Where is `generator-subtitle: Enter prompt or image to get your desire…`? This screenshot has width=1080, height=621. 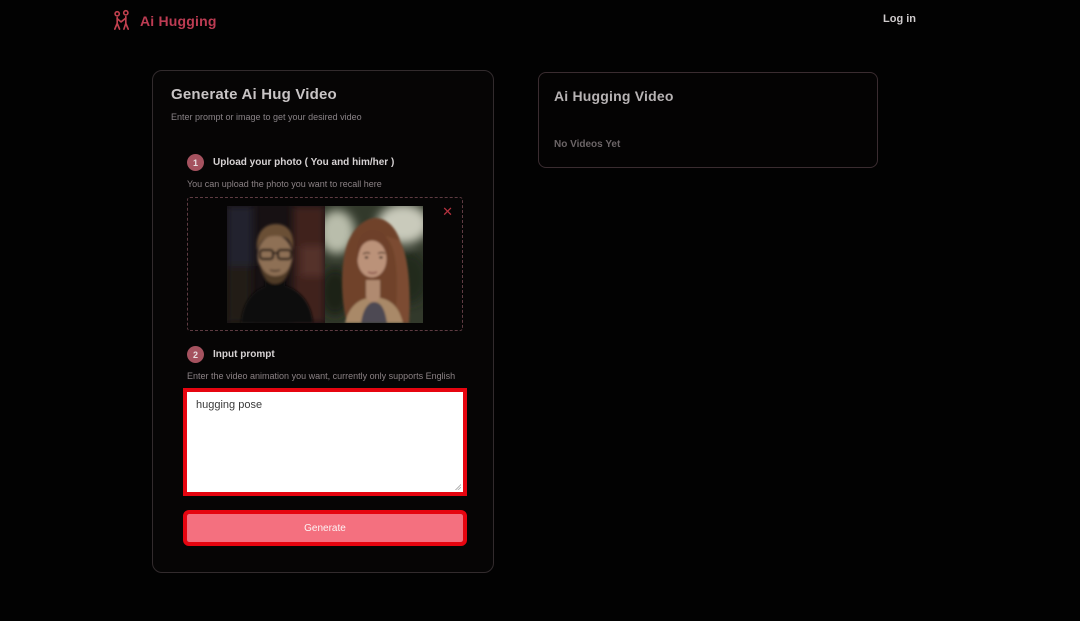 generator-subtitle: Enter prompt or image to get your desire… is located at coordinates (266, 117).